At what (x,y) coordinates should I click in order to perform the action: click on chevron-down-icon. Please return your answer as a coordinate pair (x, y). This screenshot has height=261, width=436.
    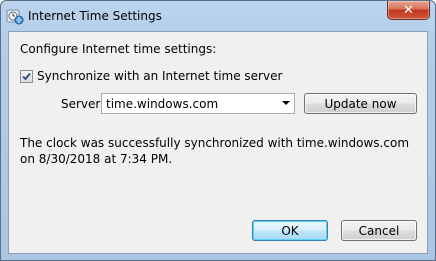
    Looking at the image, I should click on (286, 103).